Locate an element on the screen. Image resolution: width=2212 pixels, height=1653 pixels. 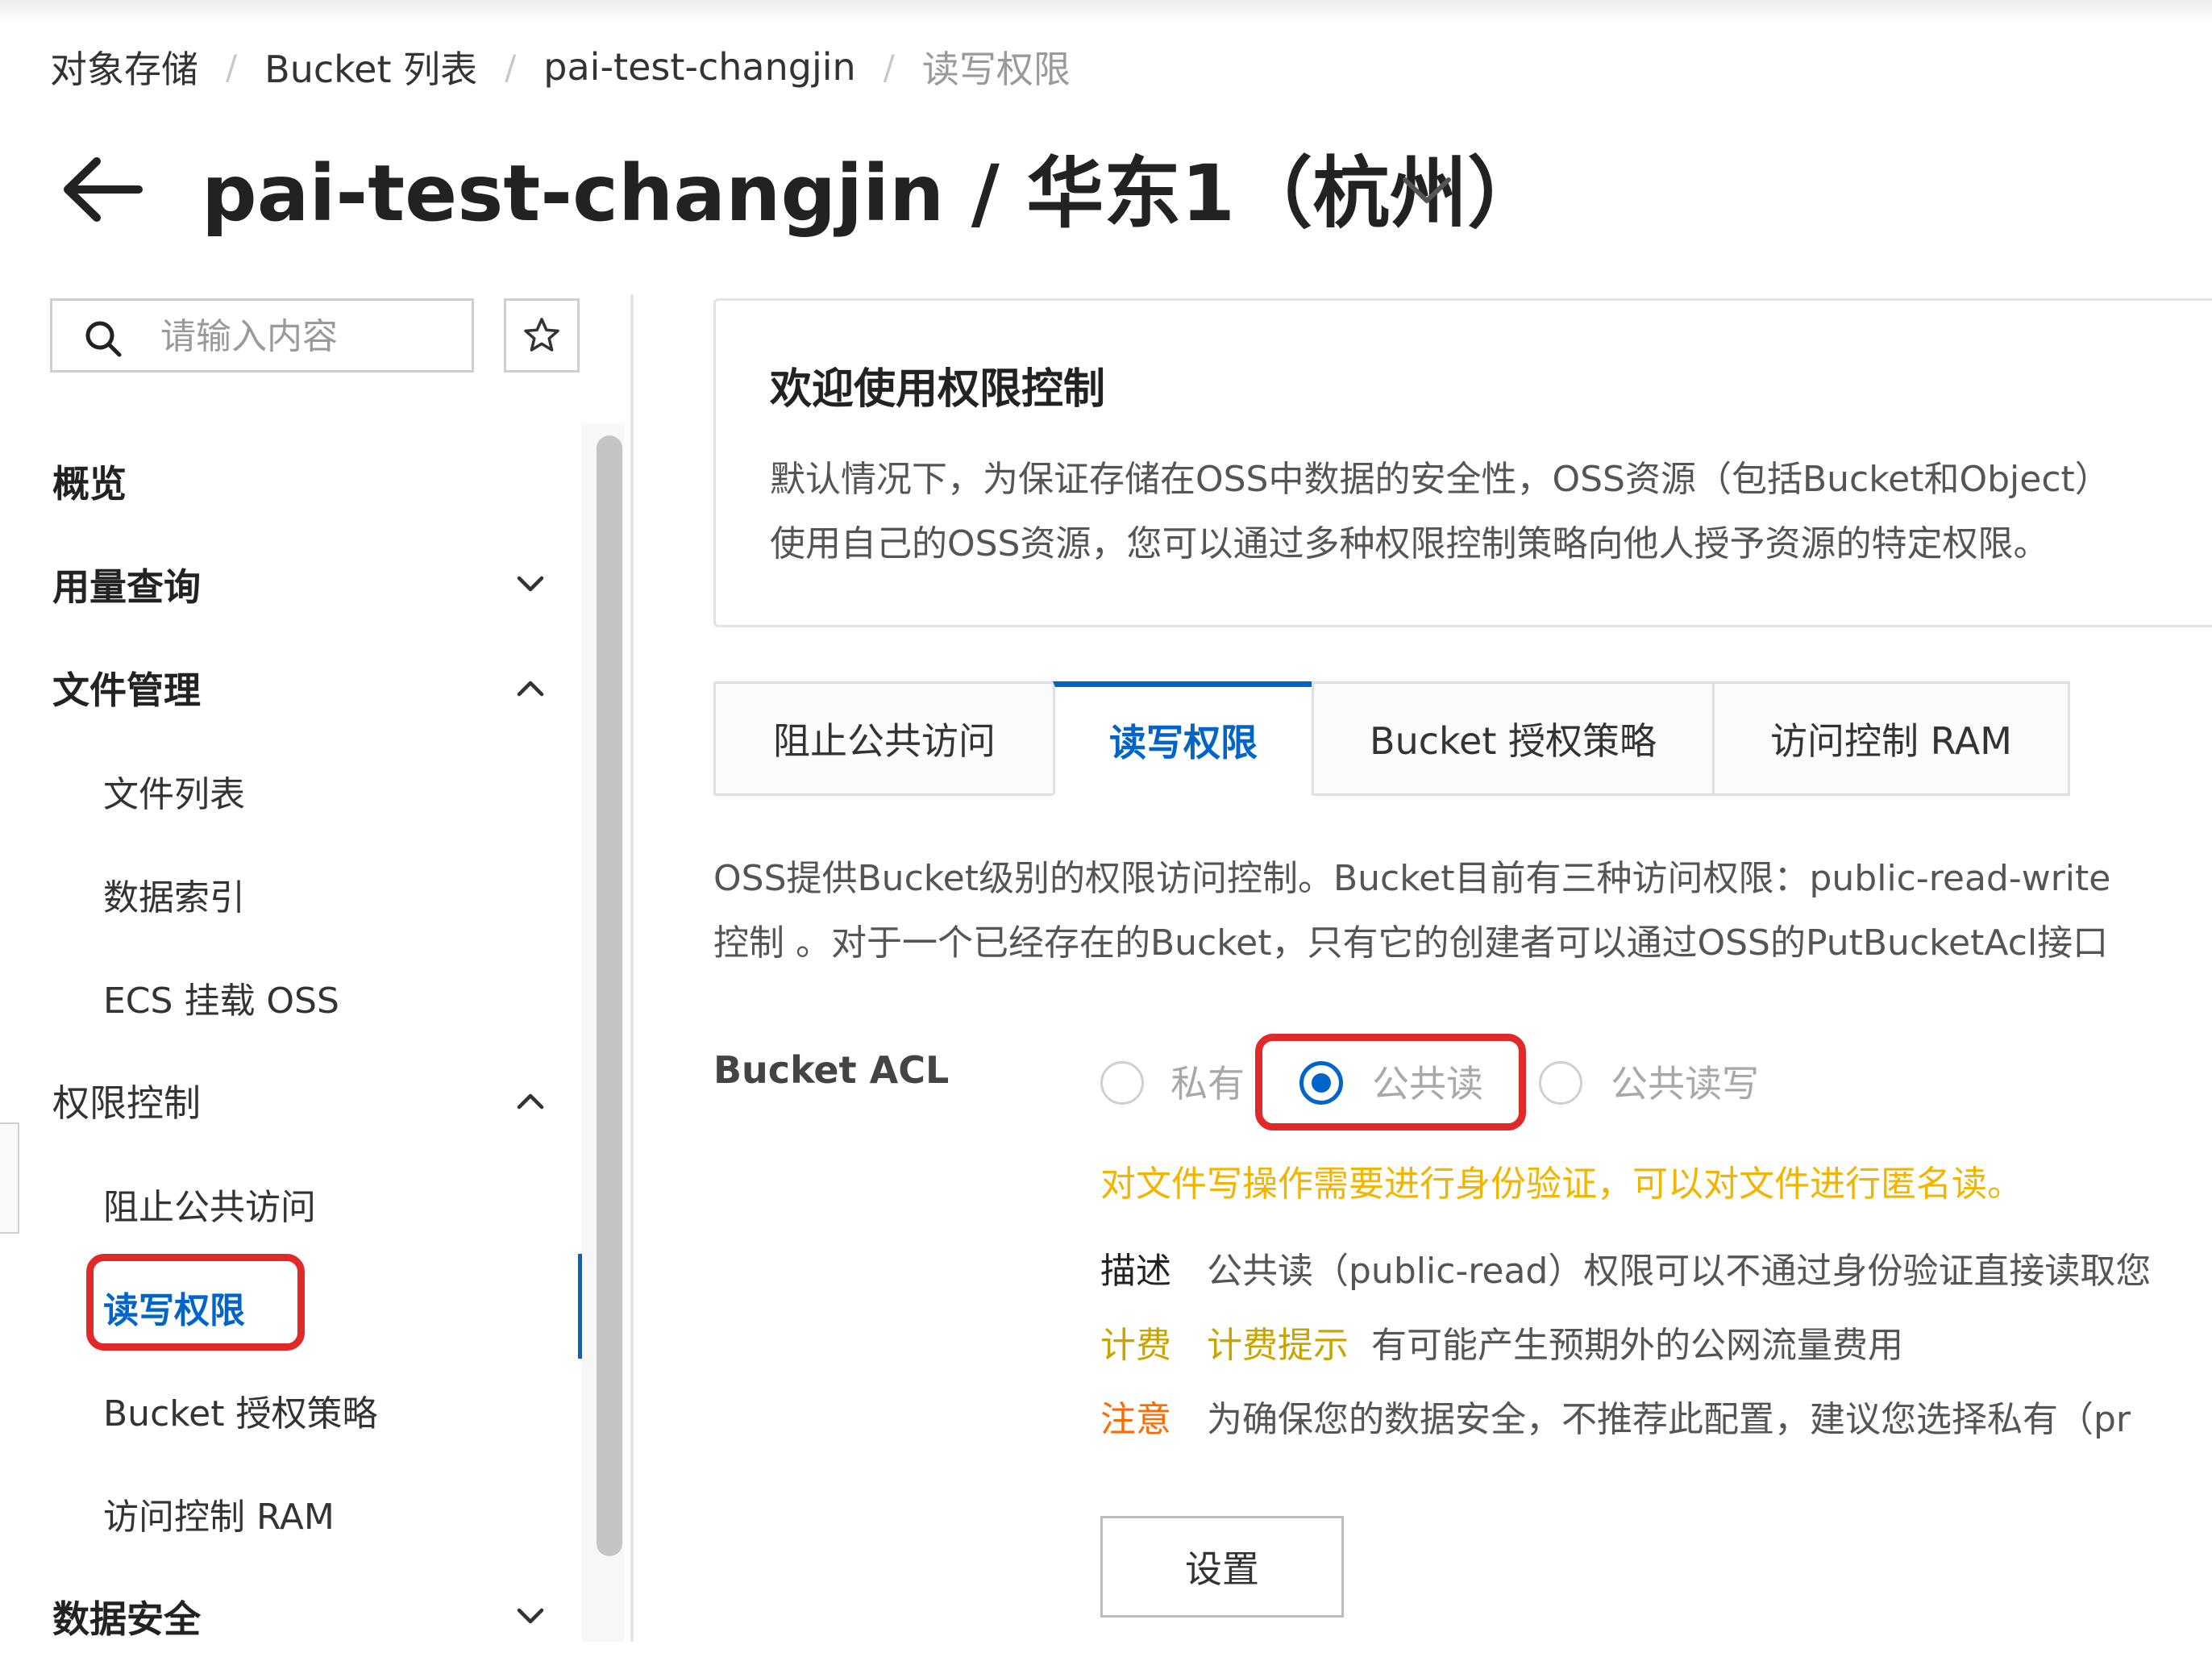
bucket-acl-label: Bucket ACL is located at coordinates (831, 1070).